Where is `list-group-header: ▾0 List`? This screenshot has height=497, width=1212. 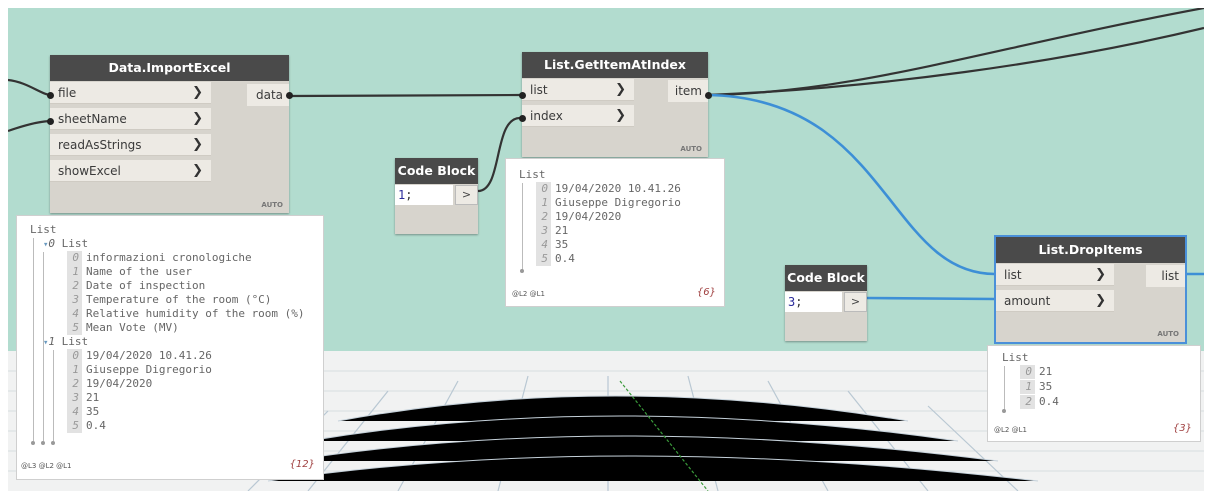 list-group-header: ▾0 List is located at coordinates (65, 244).